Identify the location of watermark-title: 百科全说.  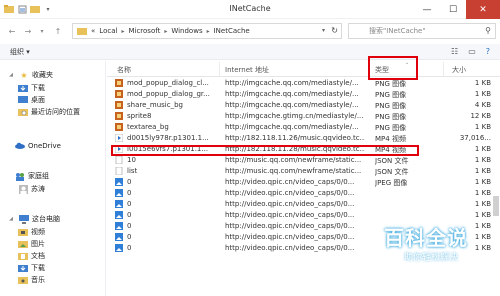
(426, 238).